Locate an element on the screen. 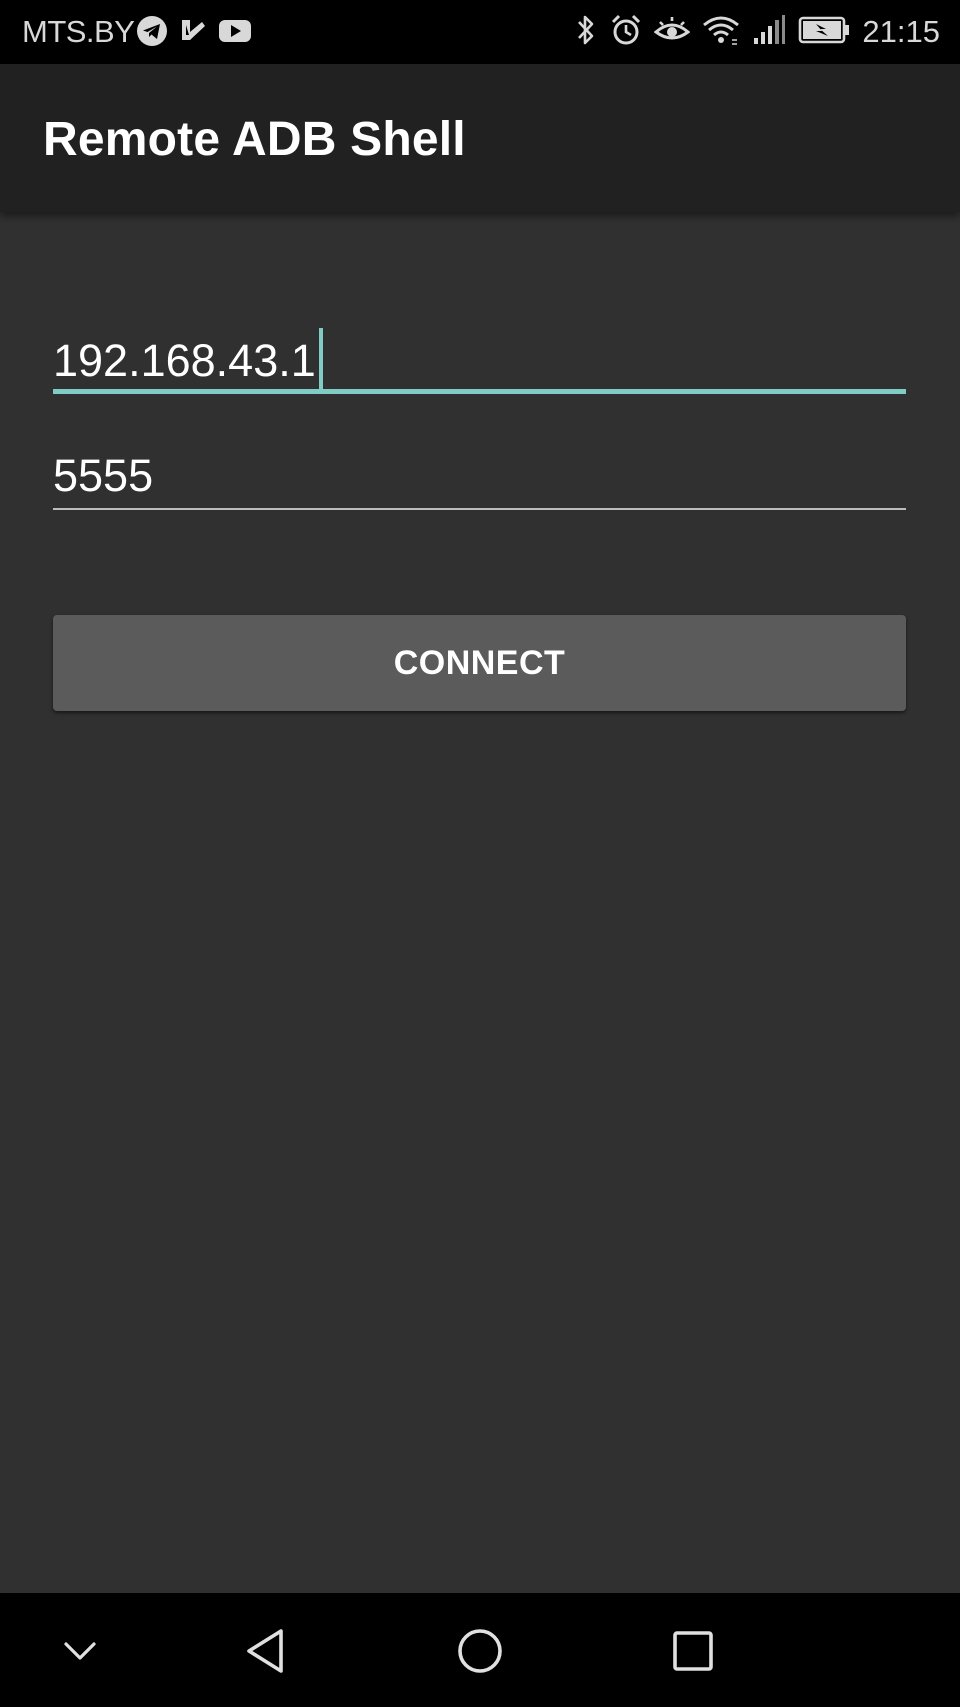  back-icon is located at coordinates (266, 1651).